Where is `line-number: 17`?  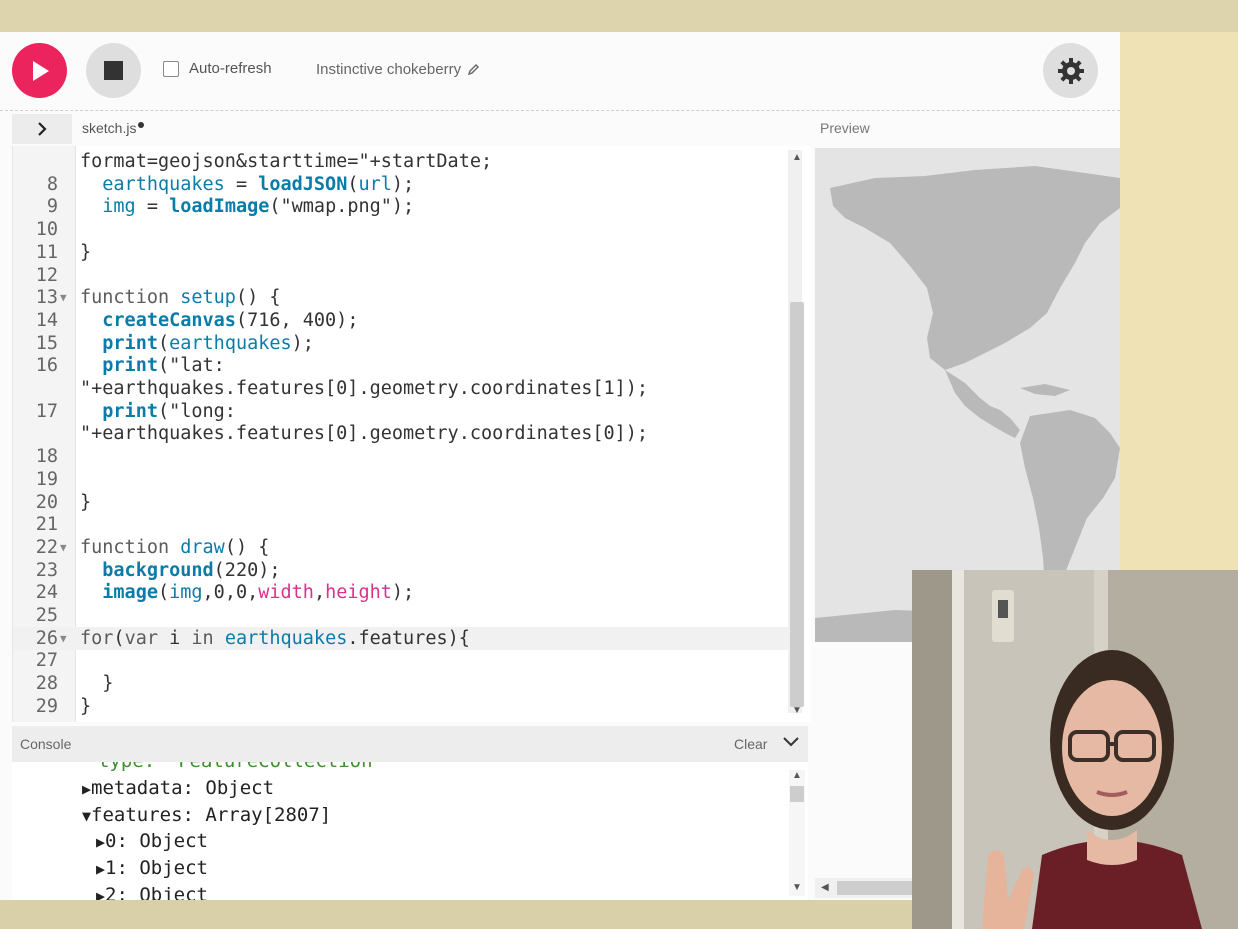
line-number: 17 is located at coordinates (46, 411).